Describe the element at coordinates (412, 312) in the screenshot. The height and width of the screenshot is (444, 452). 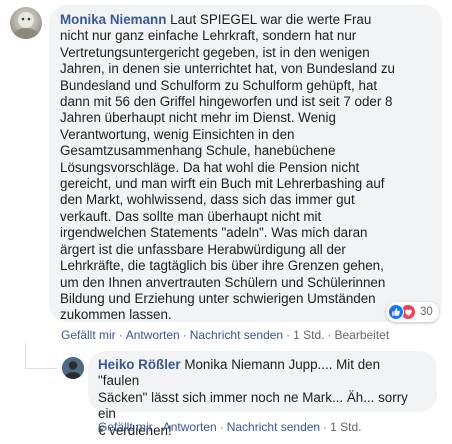
I see `reaction-summary: 30` at that location.